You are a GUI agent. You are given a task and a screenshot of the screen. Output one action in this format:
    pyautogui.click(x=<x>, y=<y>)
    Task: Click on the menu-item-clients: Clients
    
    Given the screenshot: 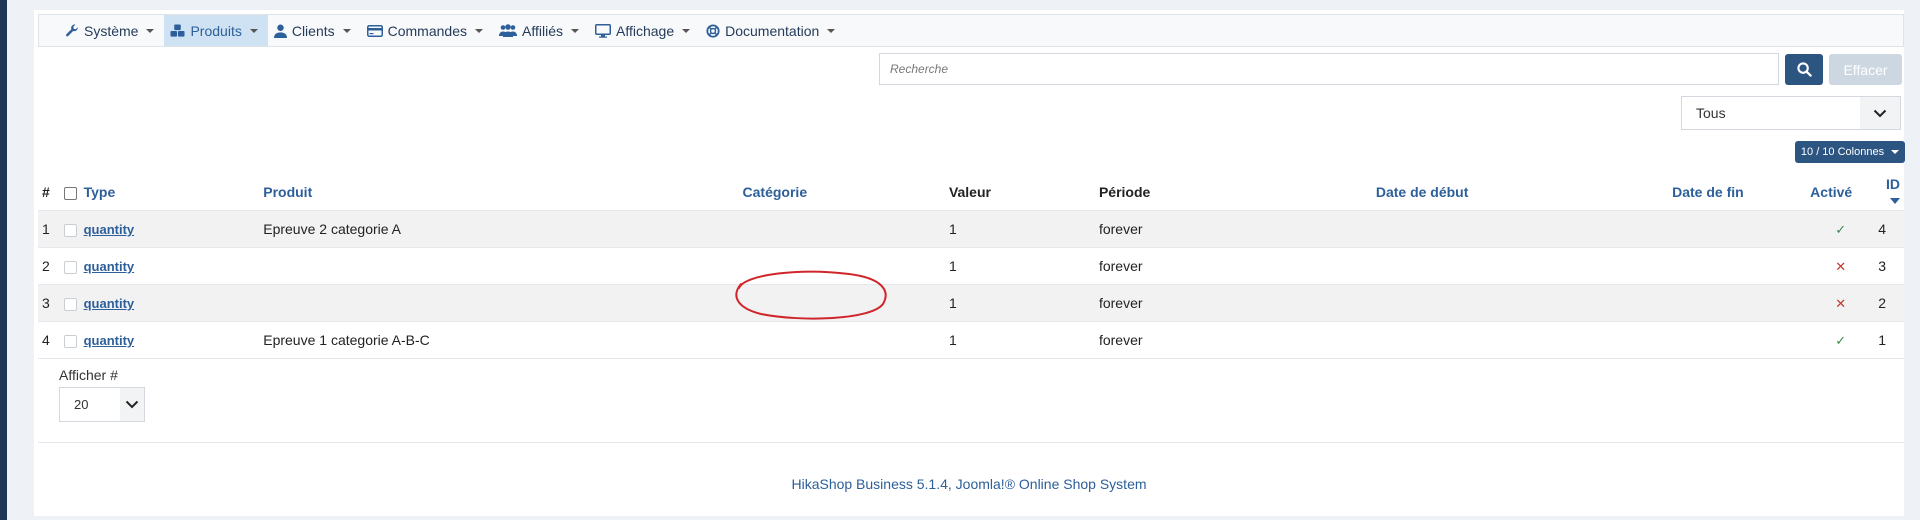 What is the action you would take?
    pyautogui.click(x=314, y=30)
    